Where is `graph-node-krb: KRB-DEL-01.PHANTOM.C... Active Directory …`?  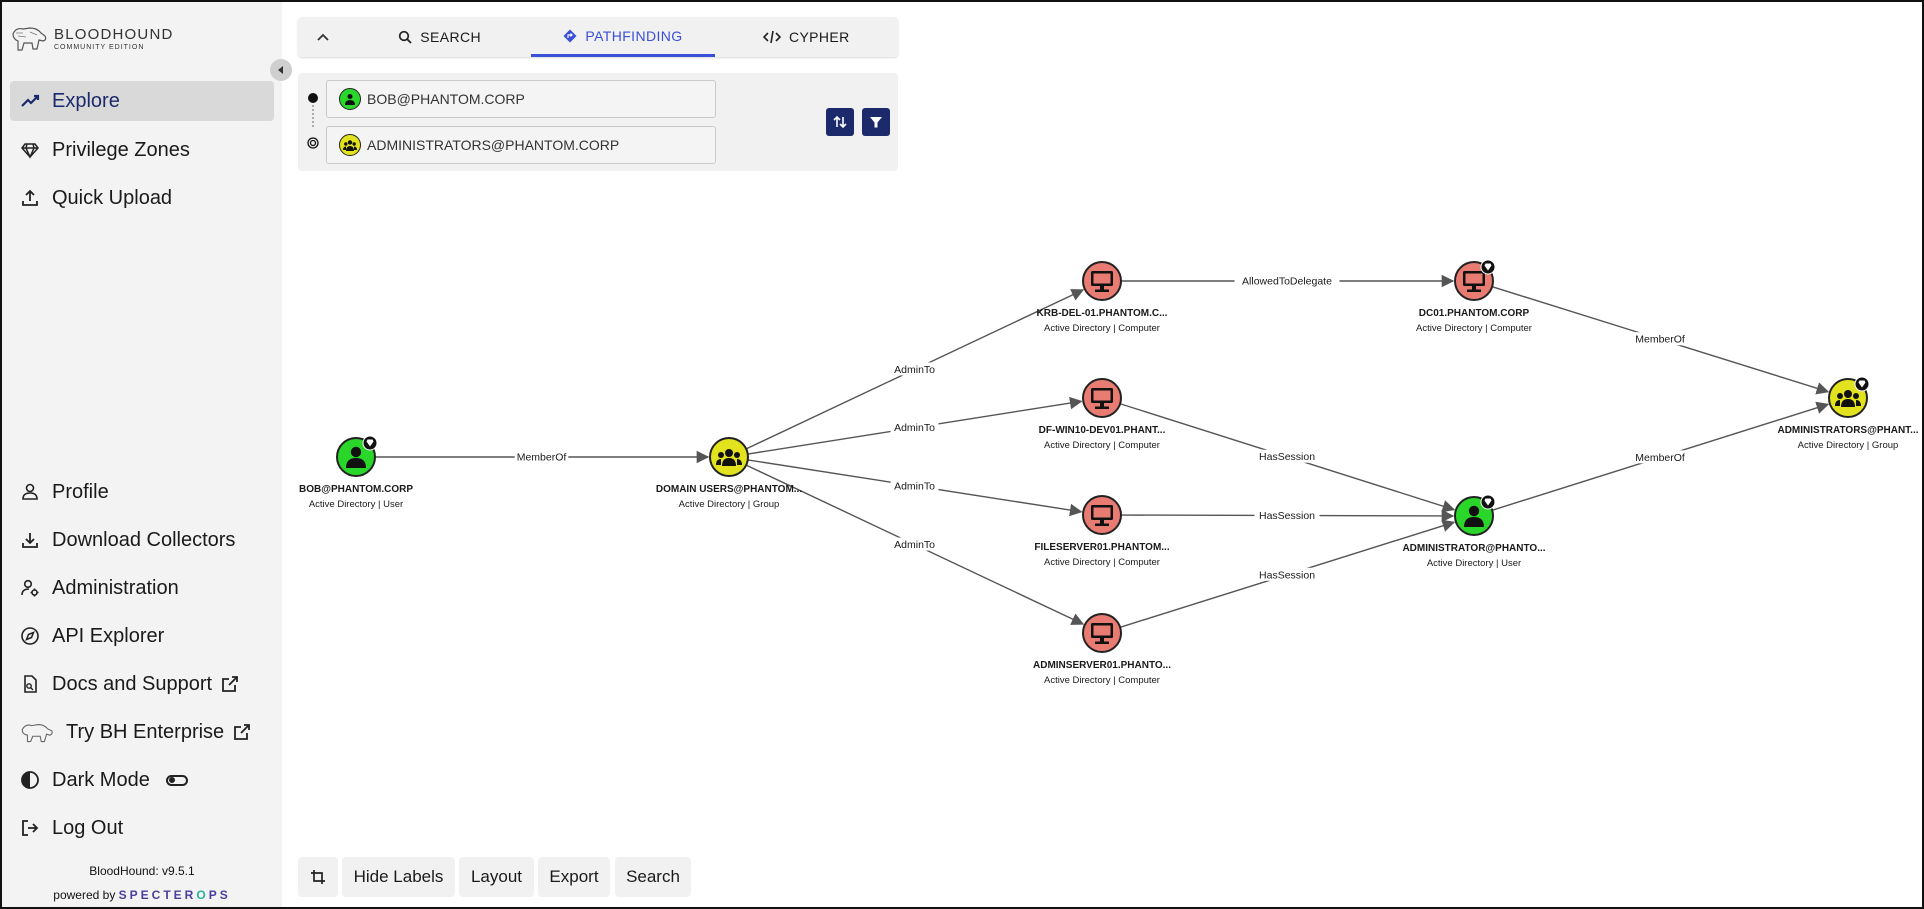 graph-node-krb: KRB-DEL-01.PHANTOM.C... Active Directory … is located at coordinates (1102, 297).